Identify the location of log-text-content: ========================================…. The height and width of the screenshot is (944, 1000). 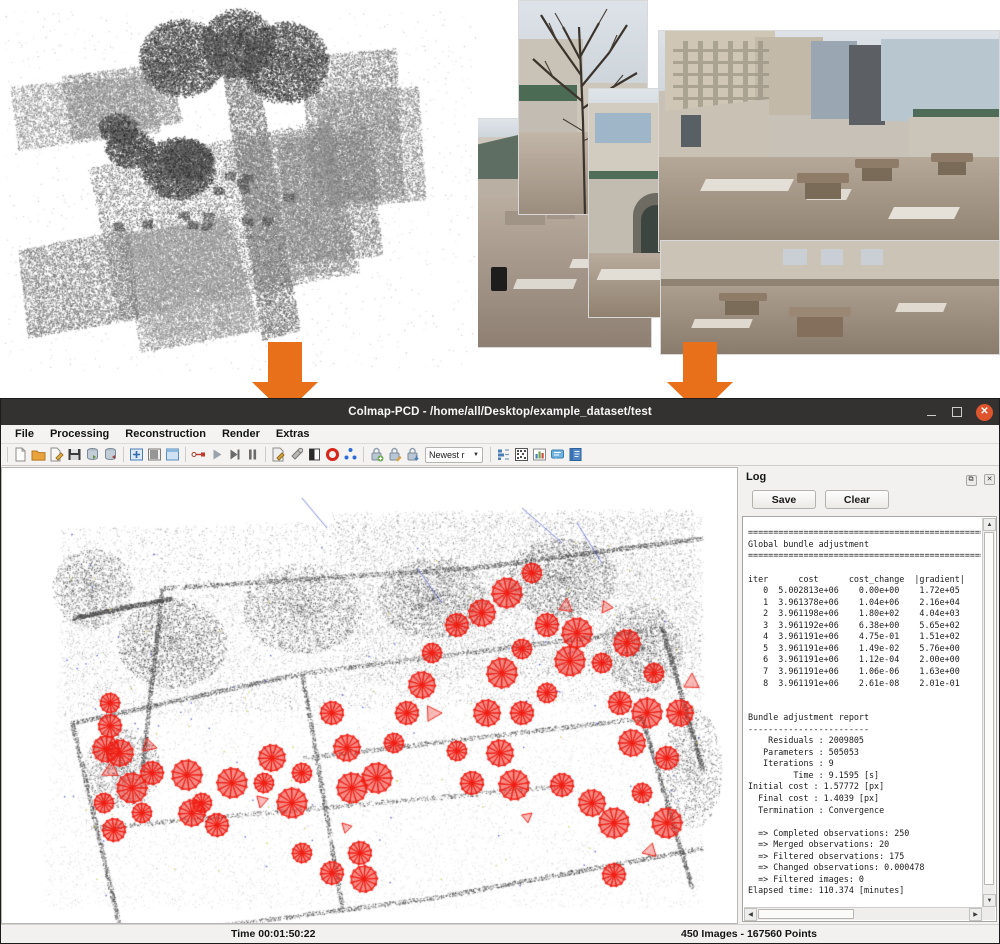
(864, 711).